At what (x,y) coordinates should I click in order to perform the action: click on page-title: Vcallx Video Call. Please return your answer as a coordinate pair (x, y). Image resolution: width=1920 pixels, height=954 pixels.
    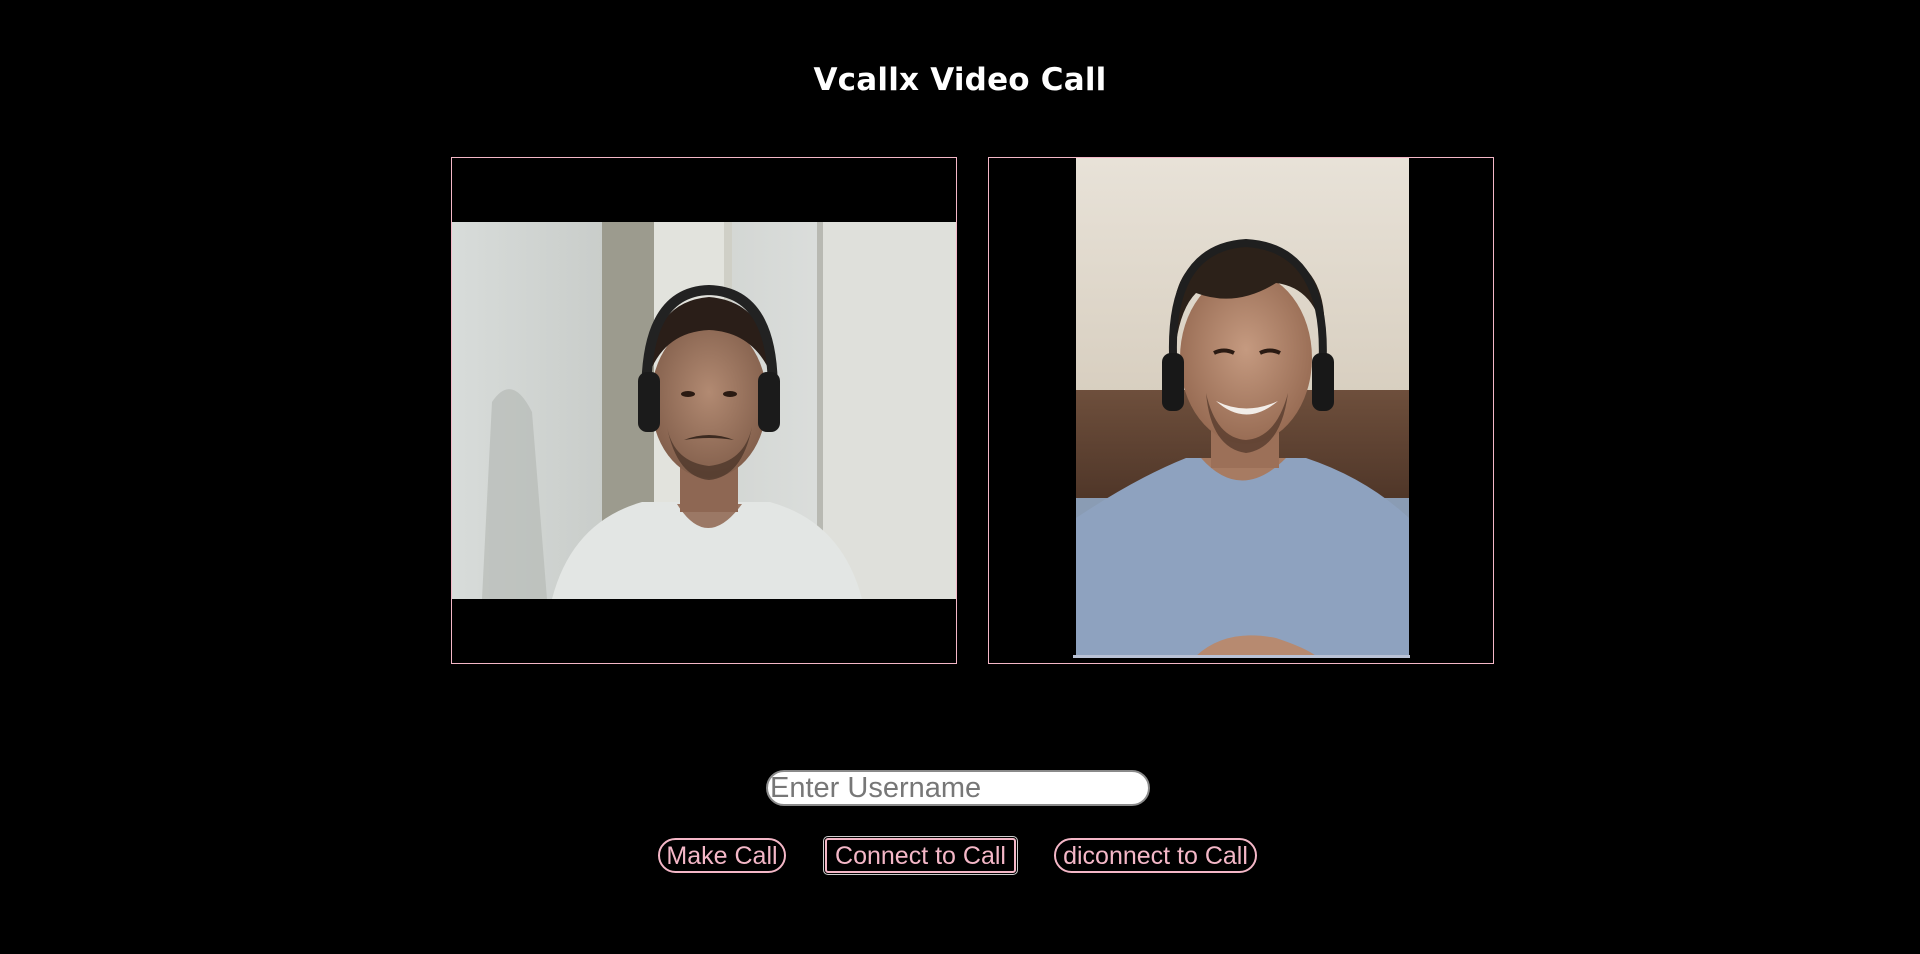
    Looking at the image, I should click on (960, 80).